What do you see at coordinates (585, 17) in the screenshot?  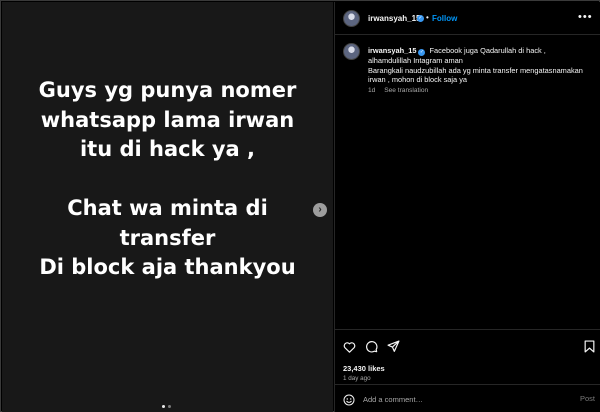 I see `more-icon: •••` at bounding box center [585, 17].